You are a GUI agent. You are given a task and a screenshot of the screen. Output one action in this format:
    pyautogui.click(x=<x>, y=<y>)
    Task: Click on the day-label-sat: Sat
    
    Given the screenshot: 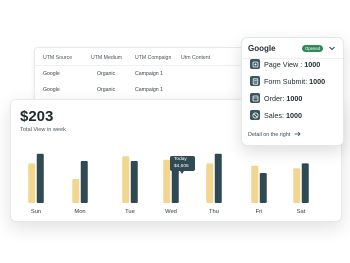 What is the action you would take?
    pyautogui.click(x=301, y=212)
    